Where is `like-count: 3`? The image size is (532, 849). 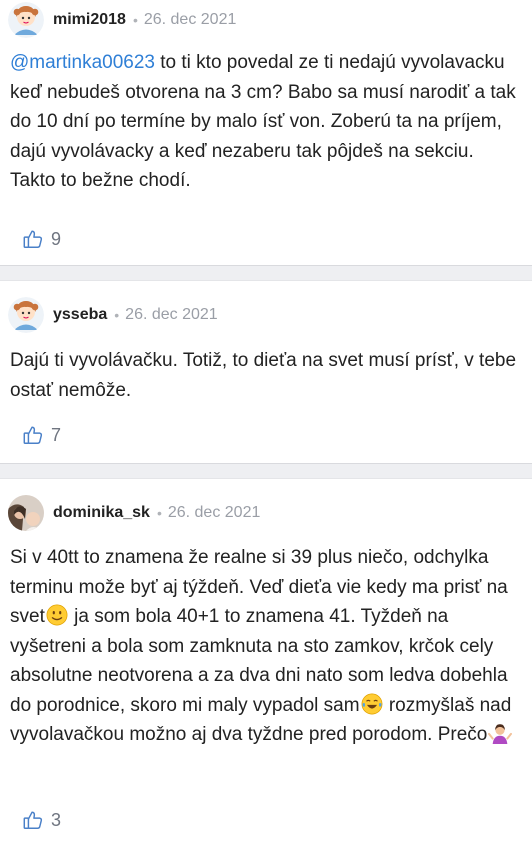
like-count: 3 is located at coordinates (56, 819).